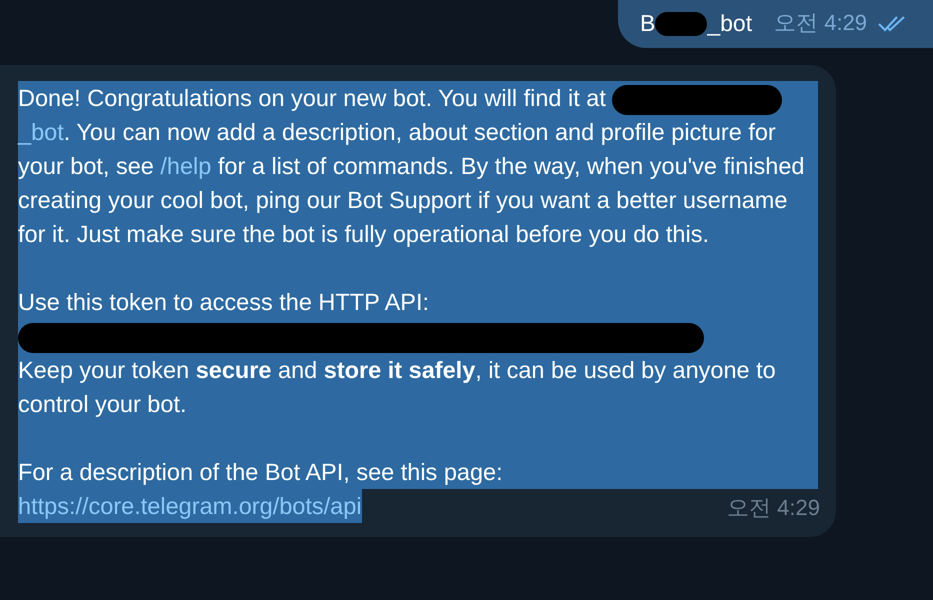 Image resolution: width=933 pixels, height=600 pixels. I want to click on redaction-mark, so click(681, 24).